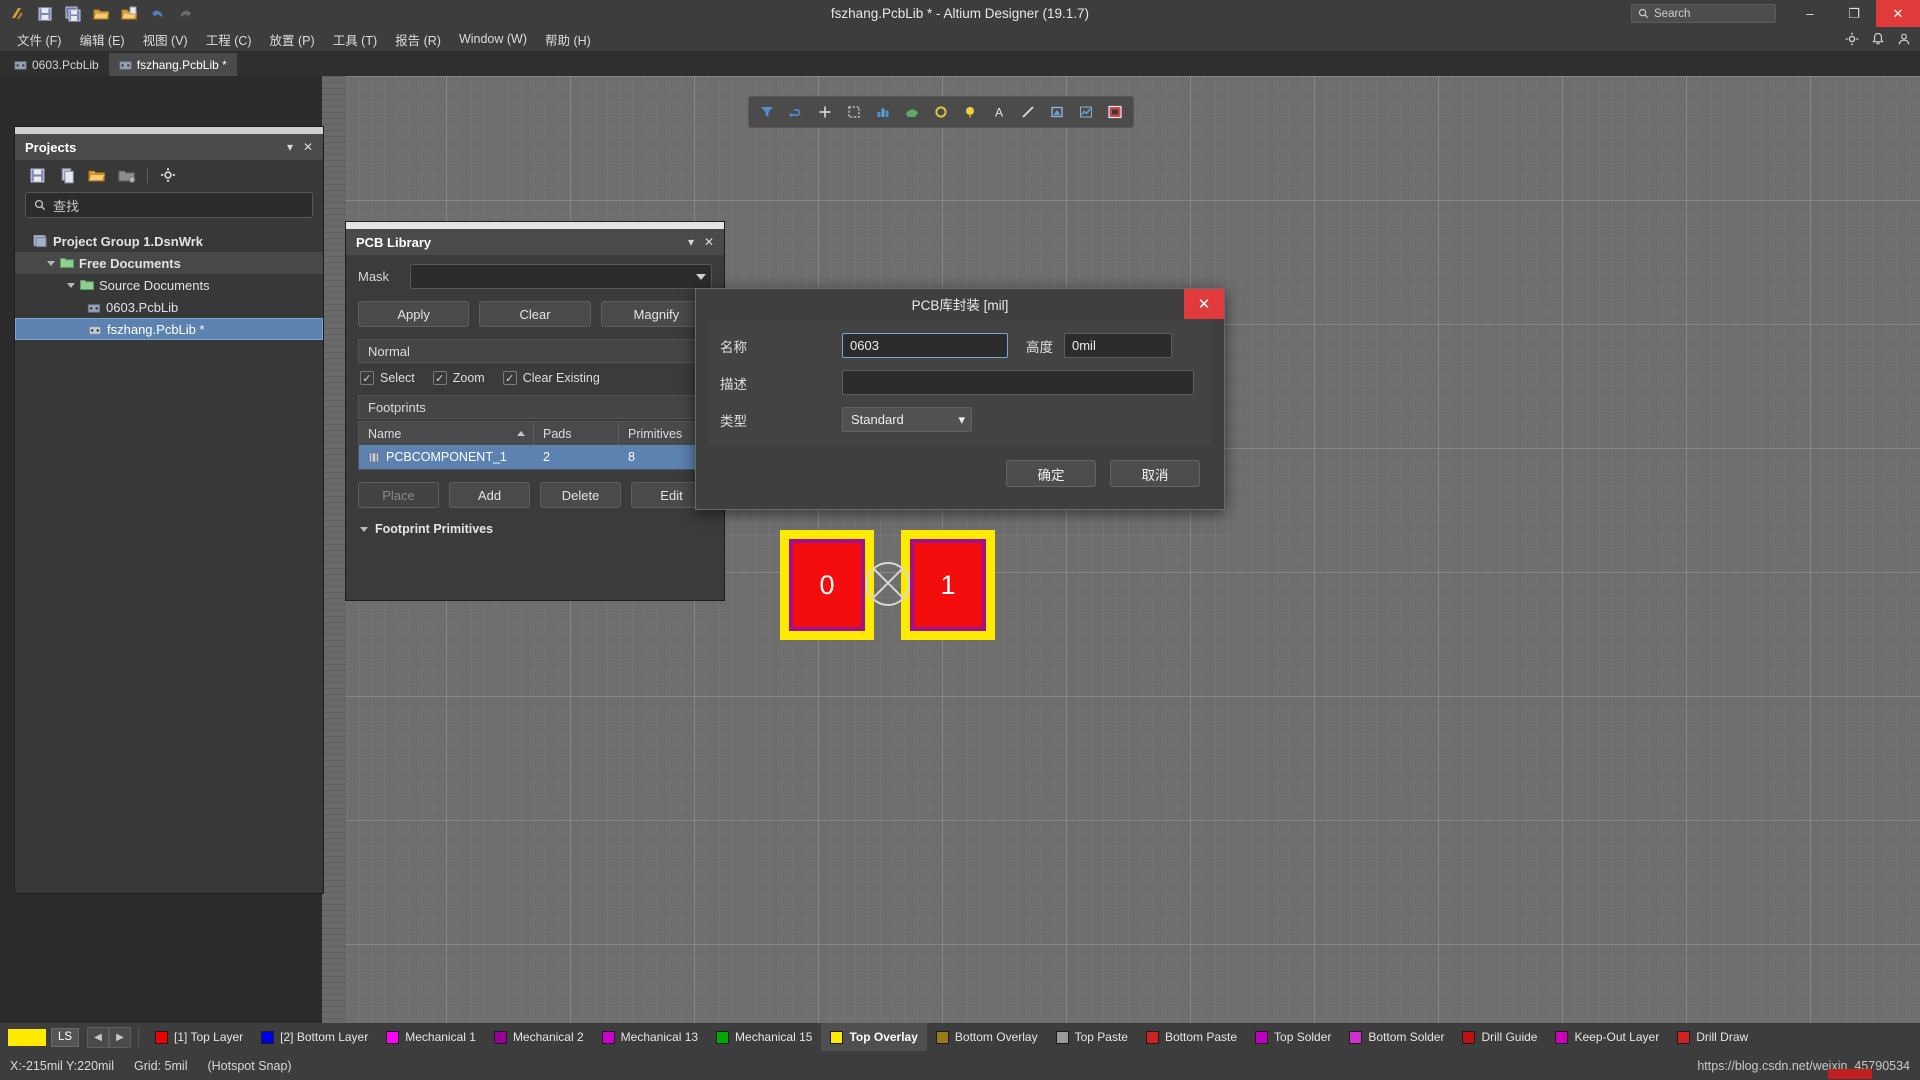 This screenshot has height=1080, width=1920. I want to click on bell-icon, so click(1878, 39).